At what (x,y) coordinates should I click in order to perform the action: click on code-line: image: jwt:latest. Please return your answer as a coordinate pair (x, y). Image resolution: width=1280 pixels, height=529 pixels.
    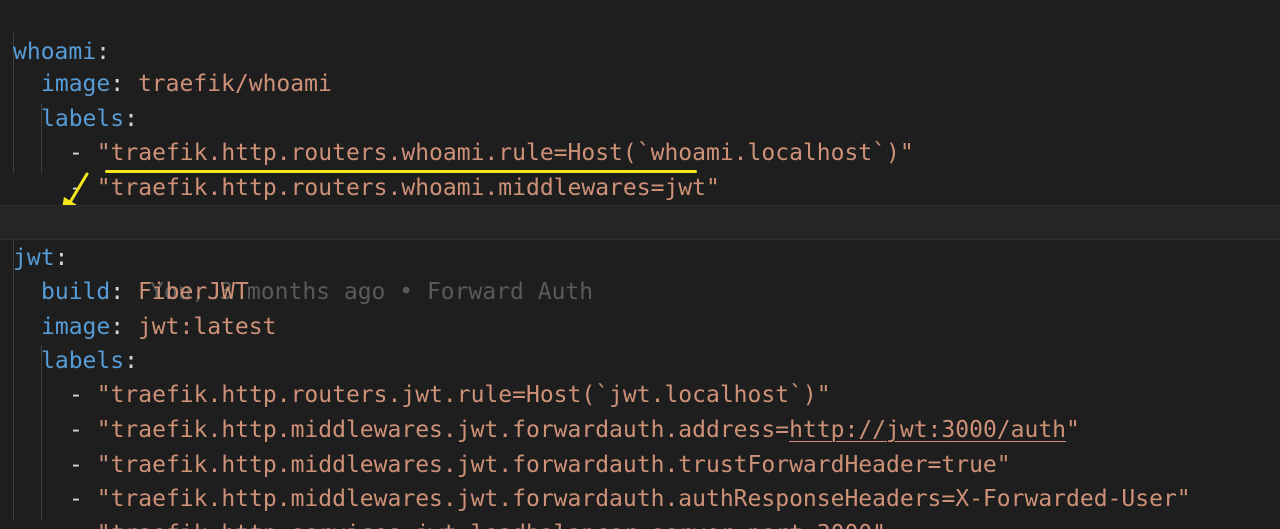
    Looking at the image, I should click on (640, 307).